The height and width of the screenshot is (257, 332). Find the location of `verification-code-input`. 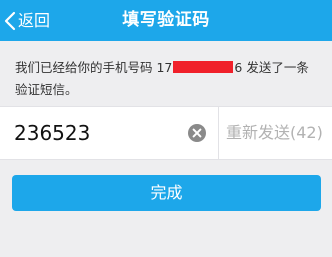

verification-code-input is located at coordinates (96, 133).